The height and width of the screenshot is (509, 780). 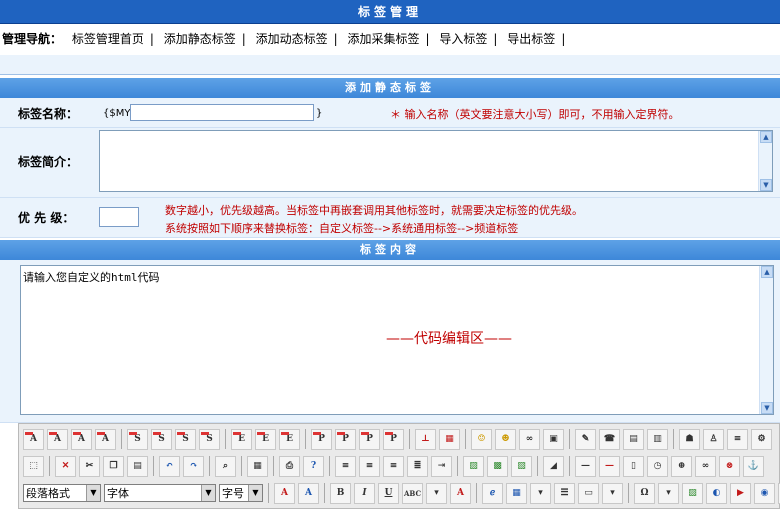 What do you see at coordinates (681, 466) in the screenshot?
I see `zoom-icon: ⊕` at bounding box center [681, 466].